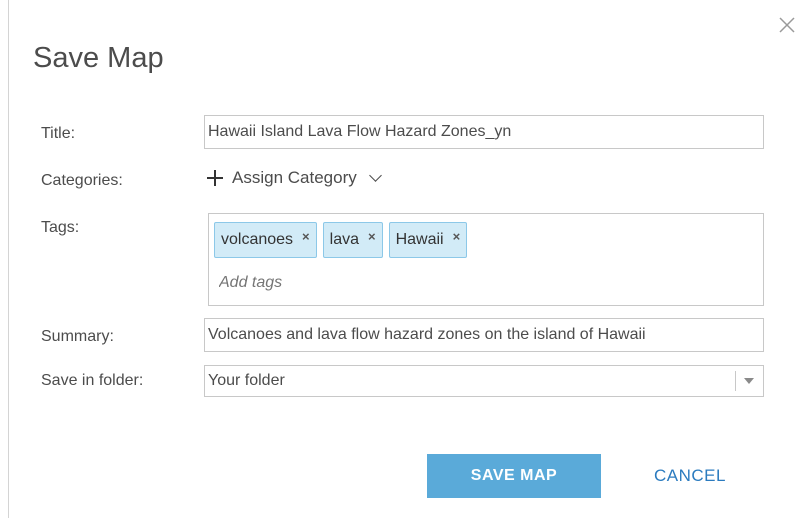  Describe the element at coordinates (92, 380) in the screenshot. I see `folder-label: Save in folder:` at that location.